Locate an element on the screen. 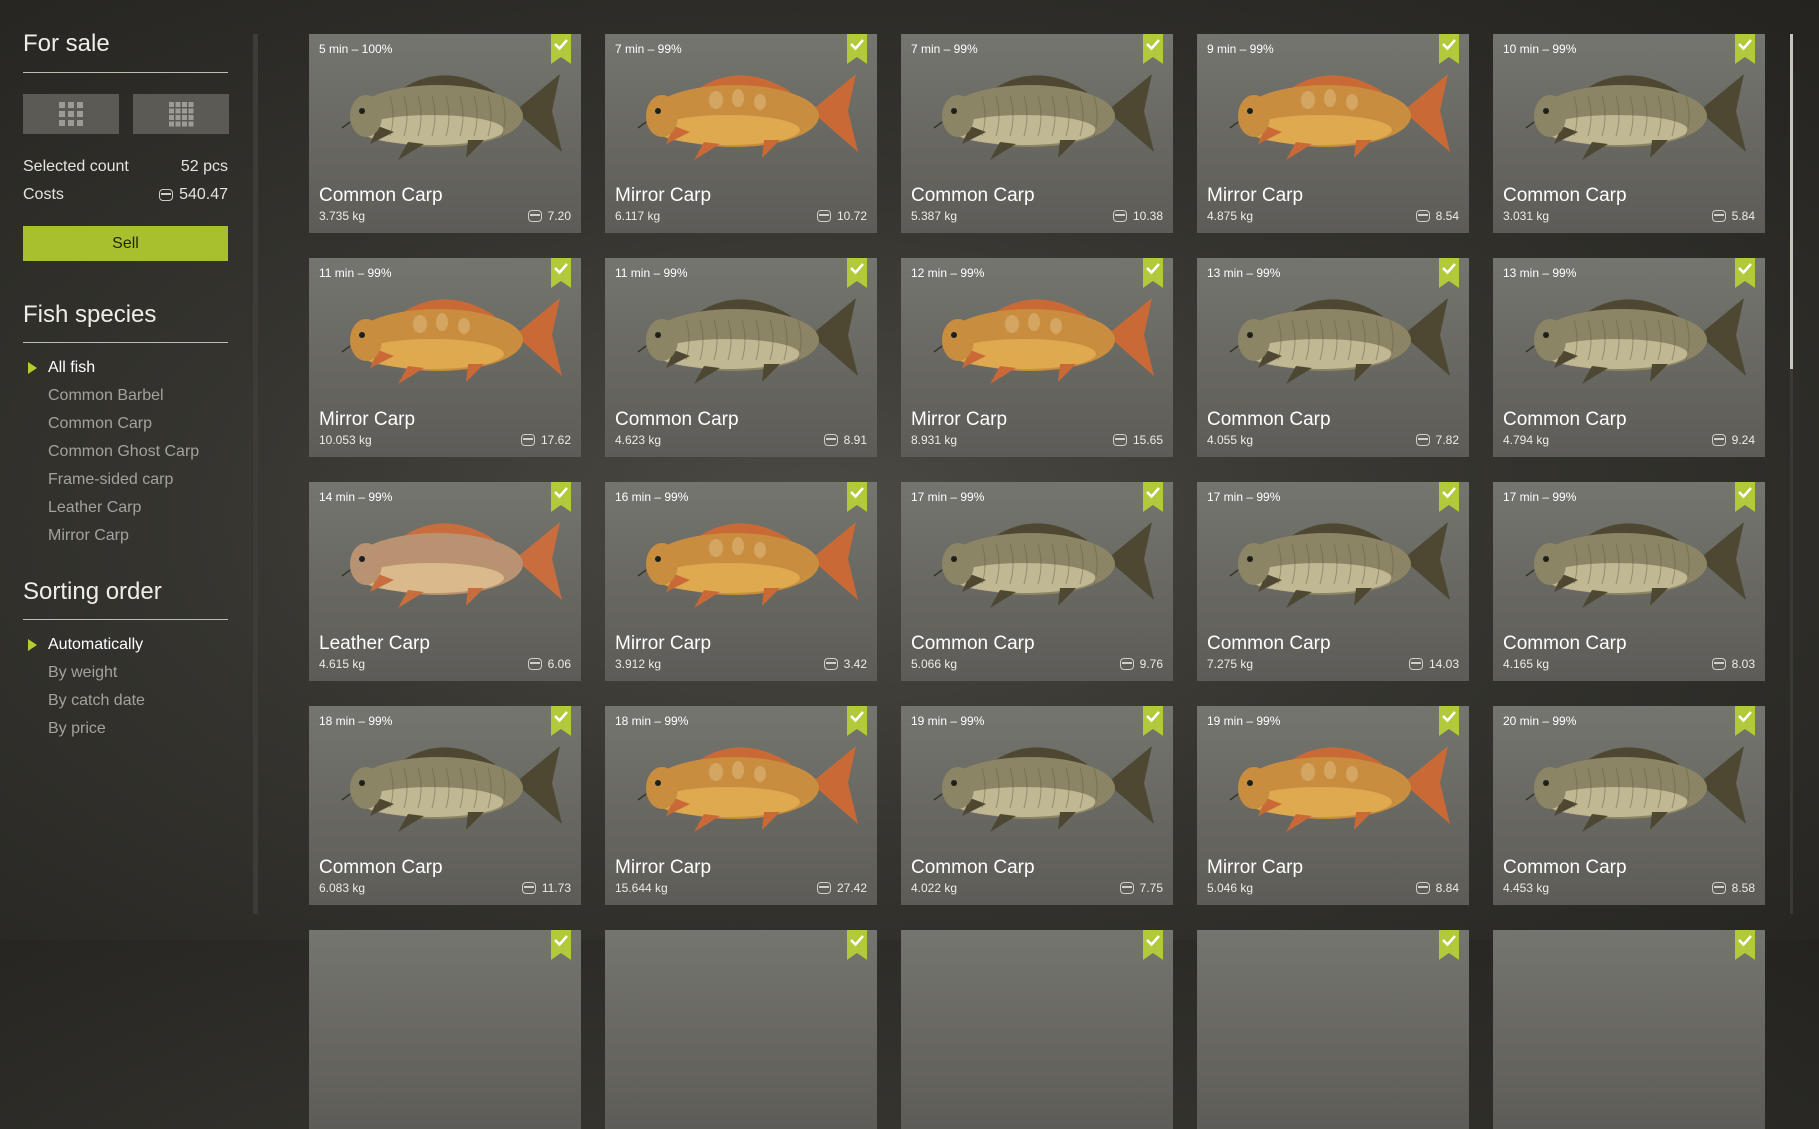 Image resolution: width=1819 pixels, height=1129 pixels. fish-card: 7 min – 99% Common Carp 5.387 kg 10.38 is located at coordinates (1037, 133).